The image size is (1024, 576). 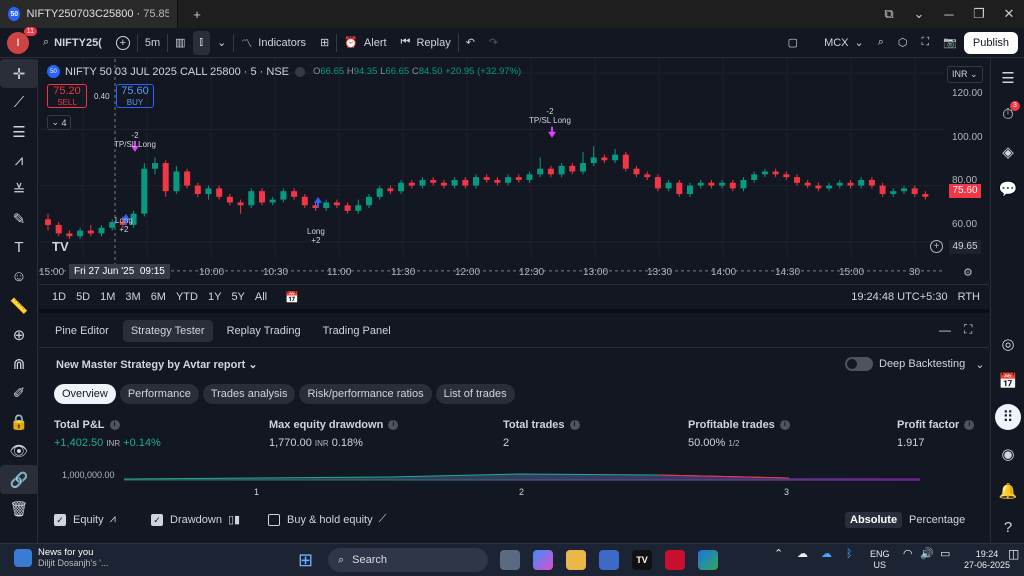 What do you see at coordinates (89, 14) in the screenshot?
I see `browser-tab: 50 NIFTY250703C25800 · 75.85 +2` at bounding box center [89, 14].